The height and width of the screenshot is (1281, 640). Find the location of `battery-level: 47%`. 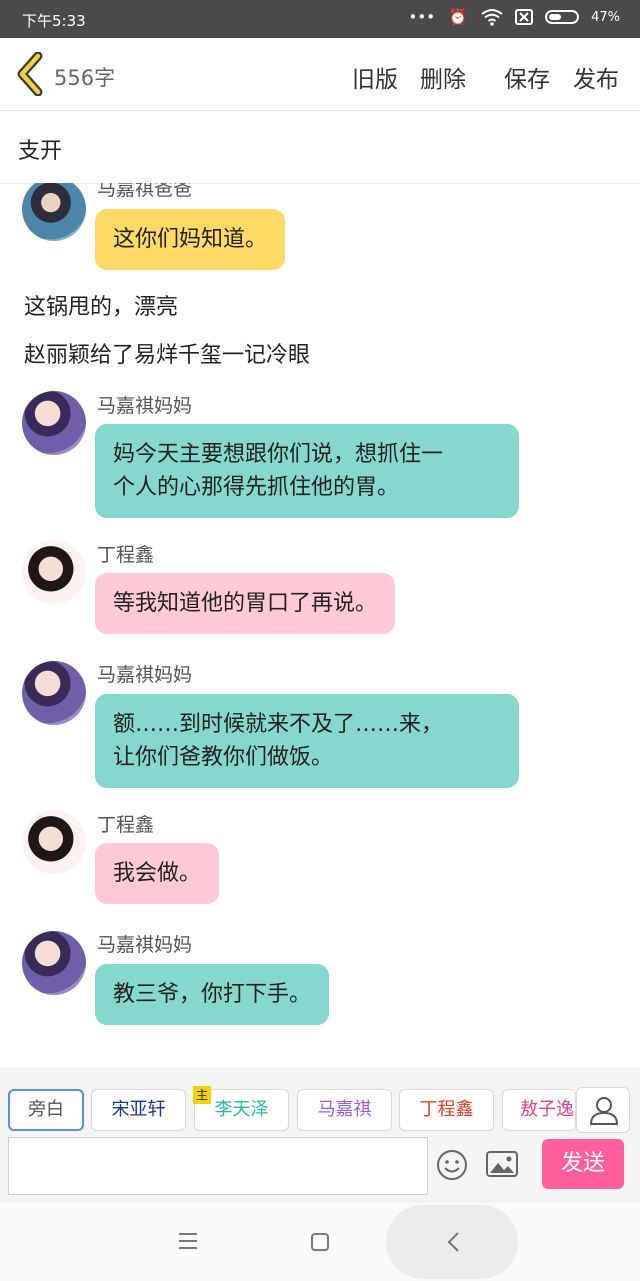

battery-level: 47% is located at coordinates (605, 17).